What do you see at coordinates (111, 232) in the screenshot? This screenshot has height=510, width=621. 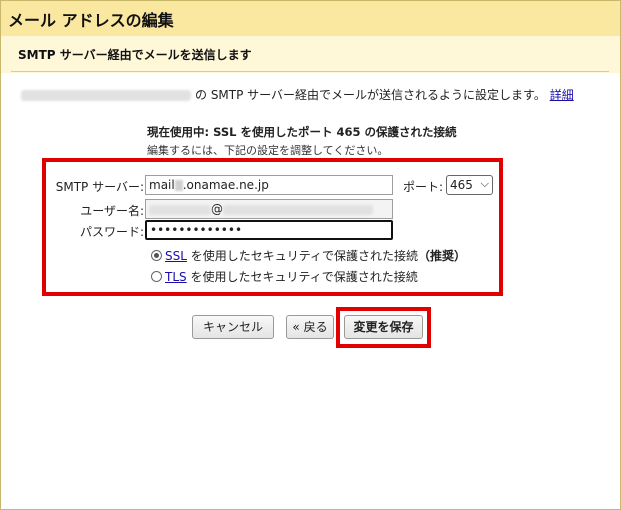 I see `password-label: パスワード:` at bounding box center [111, 232].